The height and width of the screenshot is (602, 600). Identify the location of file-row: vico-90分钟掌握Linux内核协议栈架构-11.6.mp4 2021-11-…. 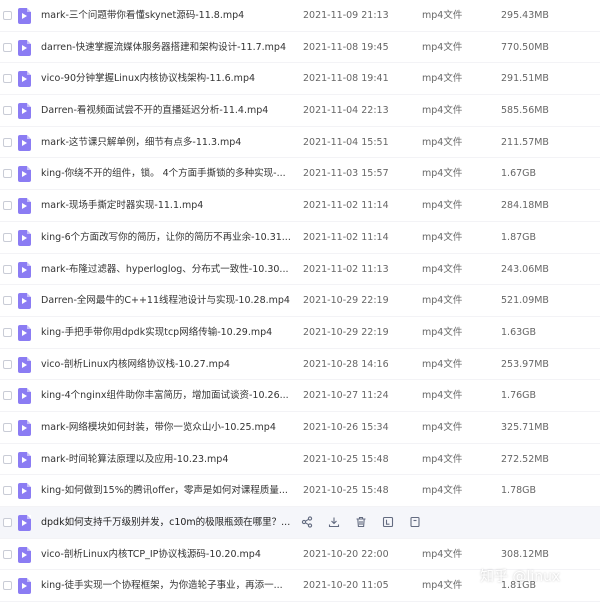
(300, 79).